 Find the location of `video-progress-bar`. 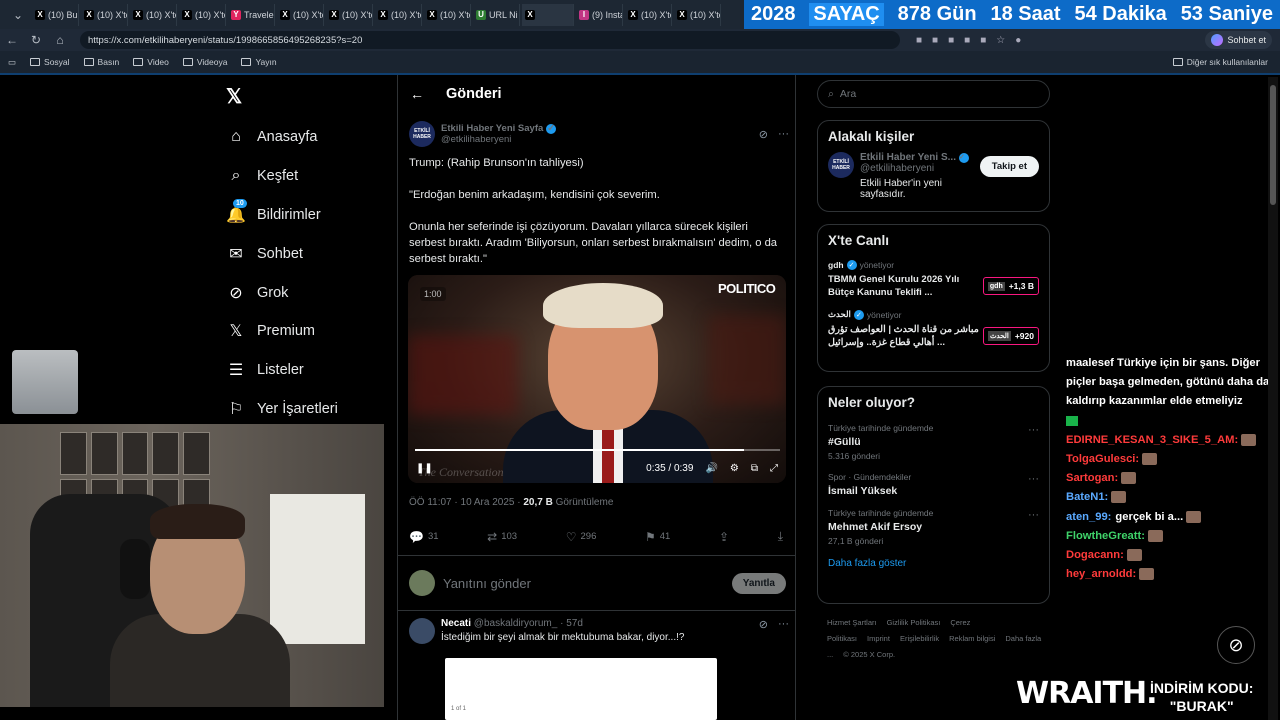

video-progress-bar is located at coordinates (597, 450).